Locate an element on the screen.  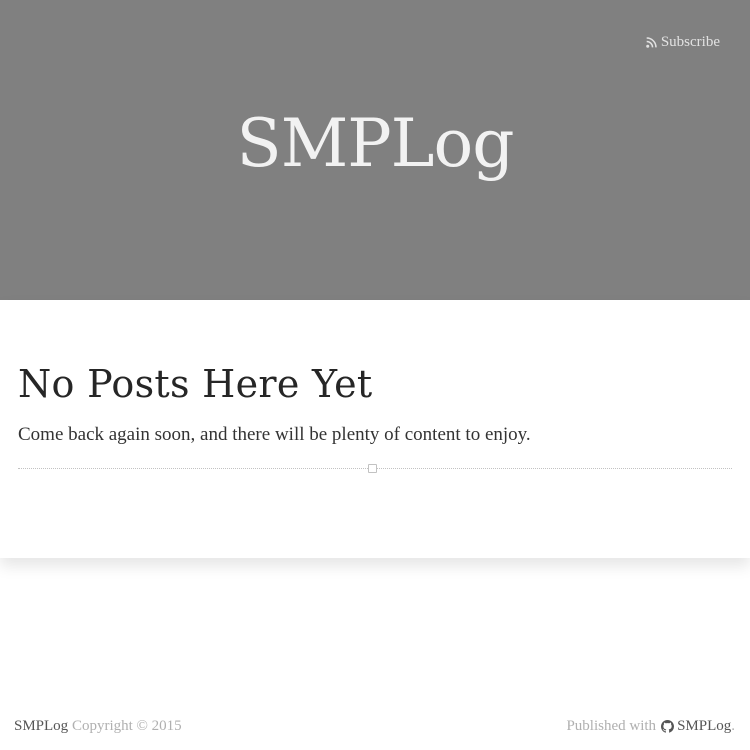
trailing-period: . is located at coordinates (733, 726).